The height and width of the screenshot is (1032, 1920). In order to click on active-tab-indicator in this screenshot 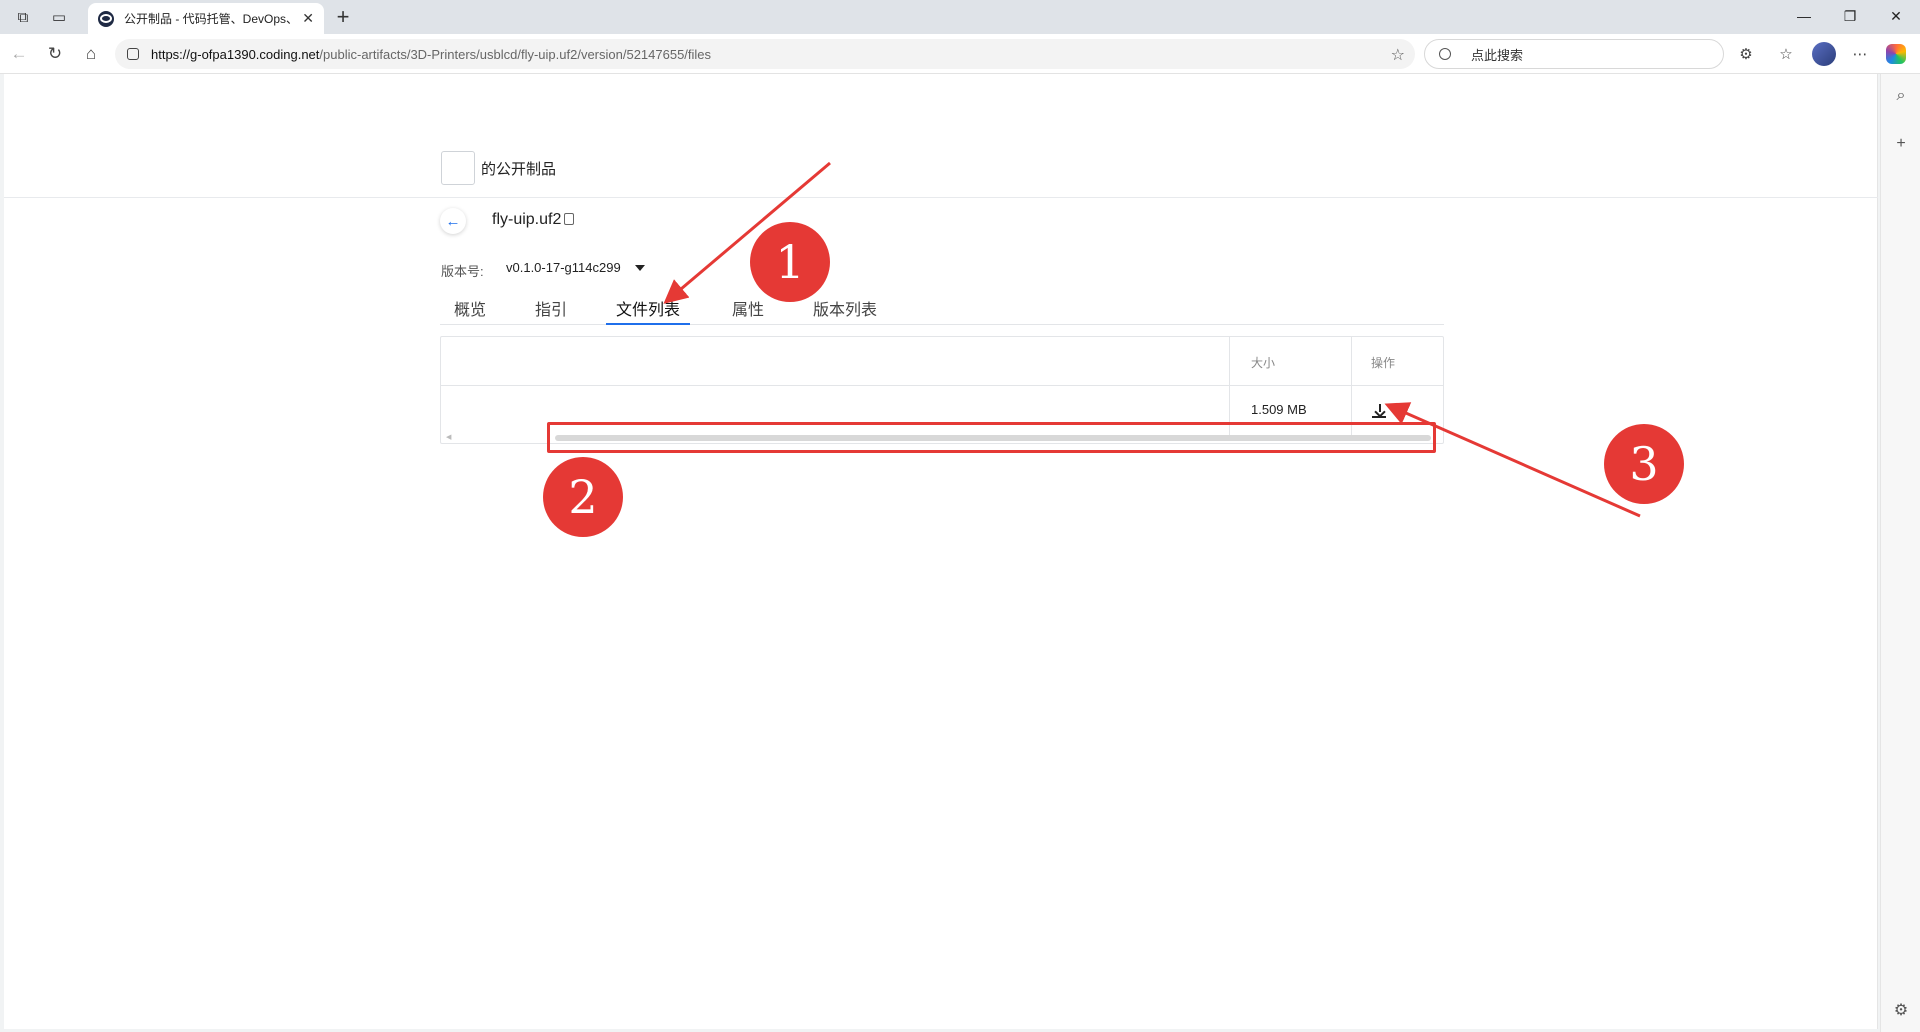, I will do `click(648, 324)`.